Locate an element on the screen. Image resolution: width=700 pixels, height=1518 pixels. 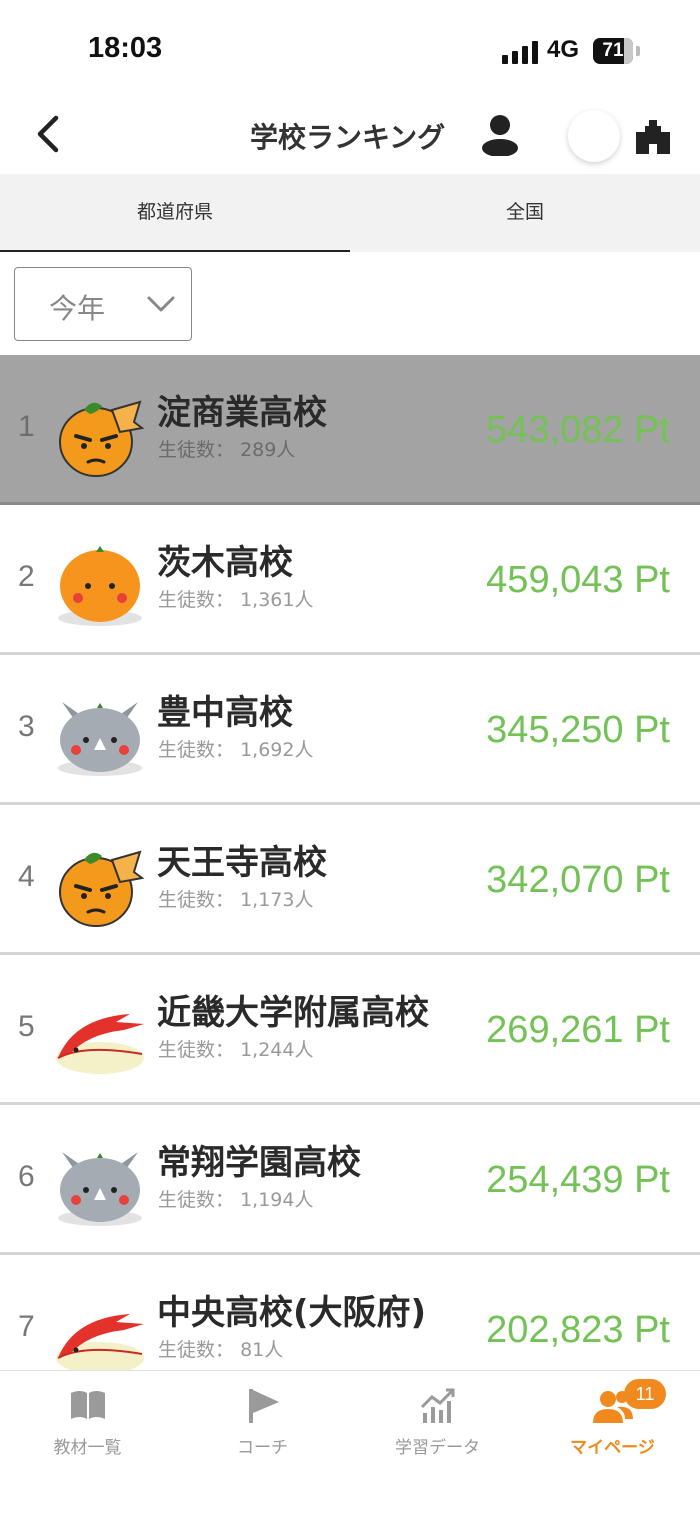
book-icon is located at coordinates (88, 1405).